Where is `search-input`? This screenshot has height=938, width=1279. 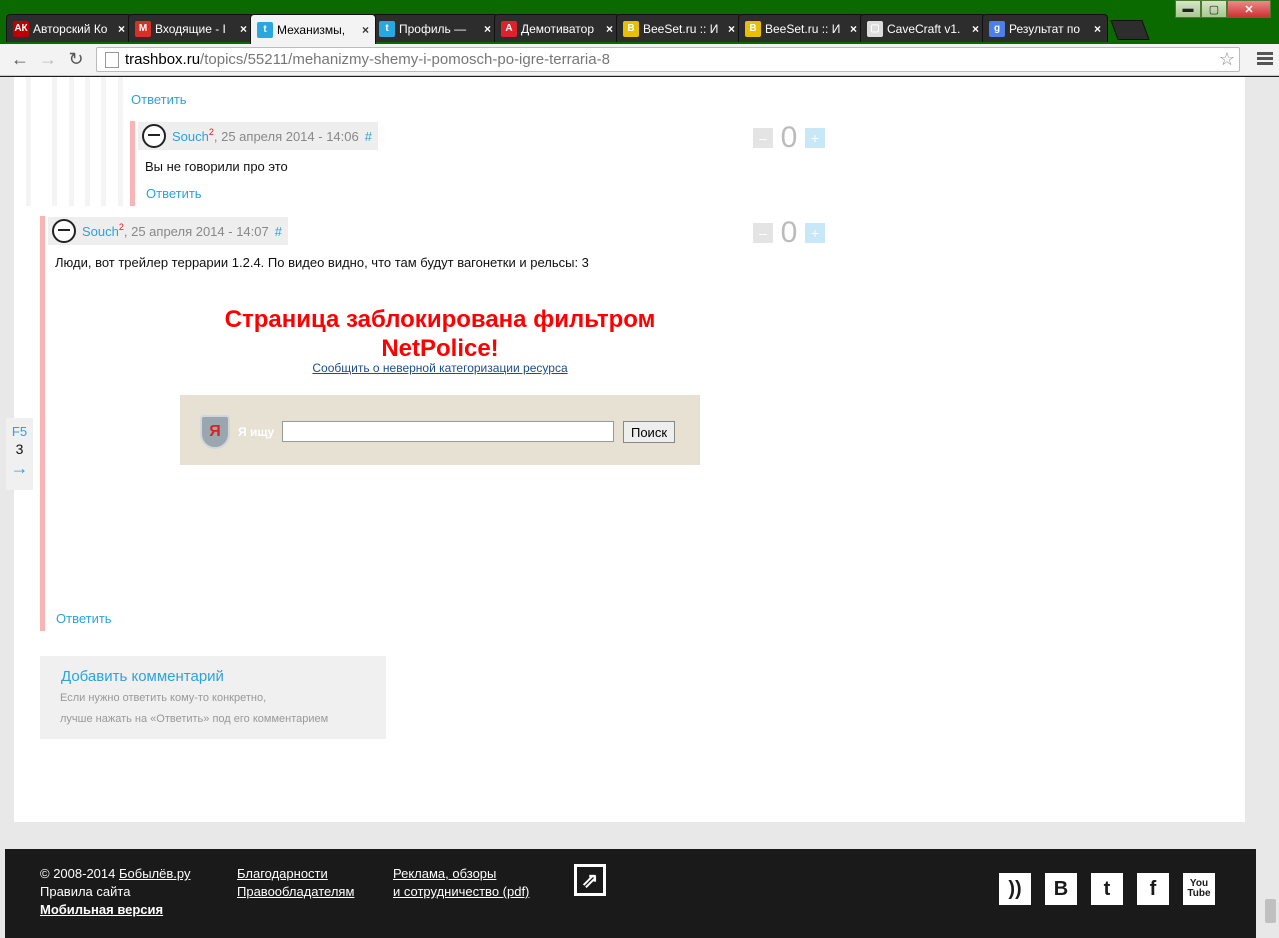
search-input is located at coordinates (448, 431).